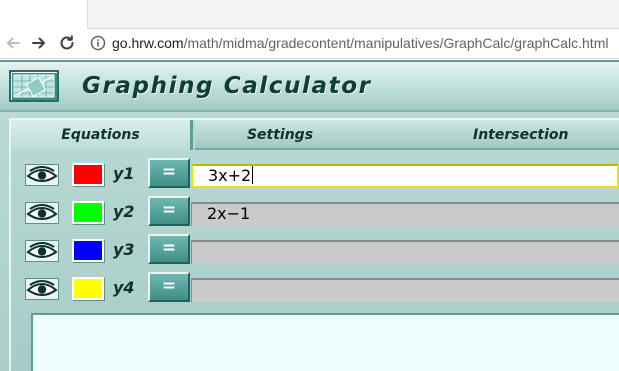 The width and height of the screenshot is (619, 371). I want to click on app-title-bar: Graphing Calculator, so click(309, 86).